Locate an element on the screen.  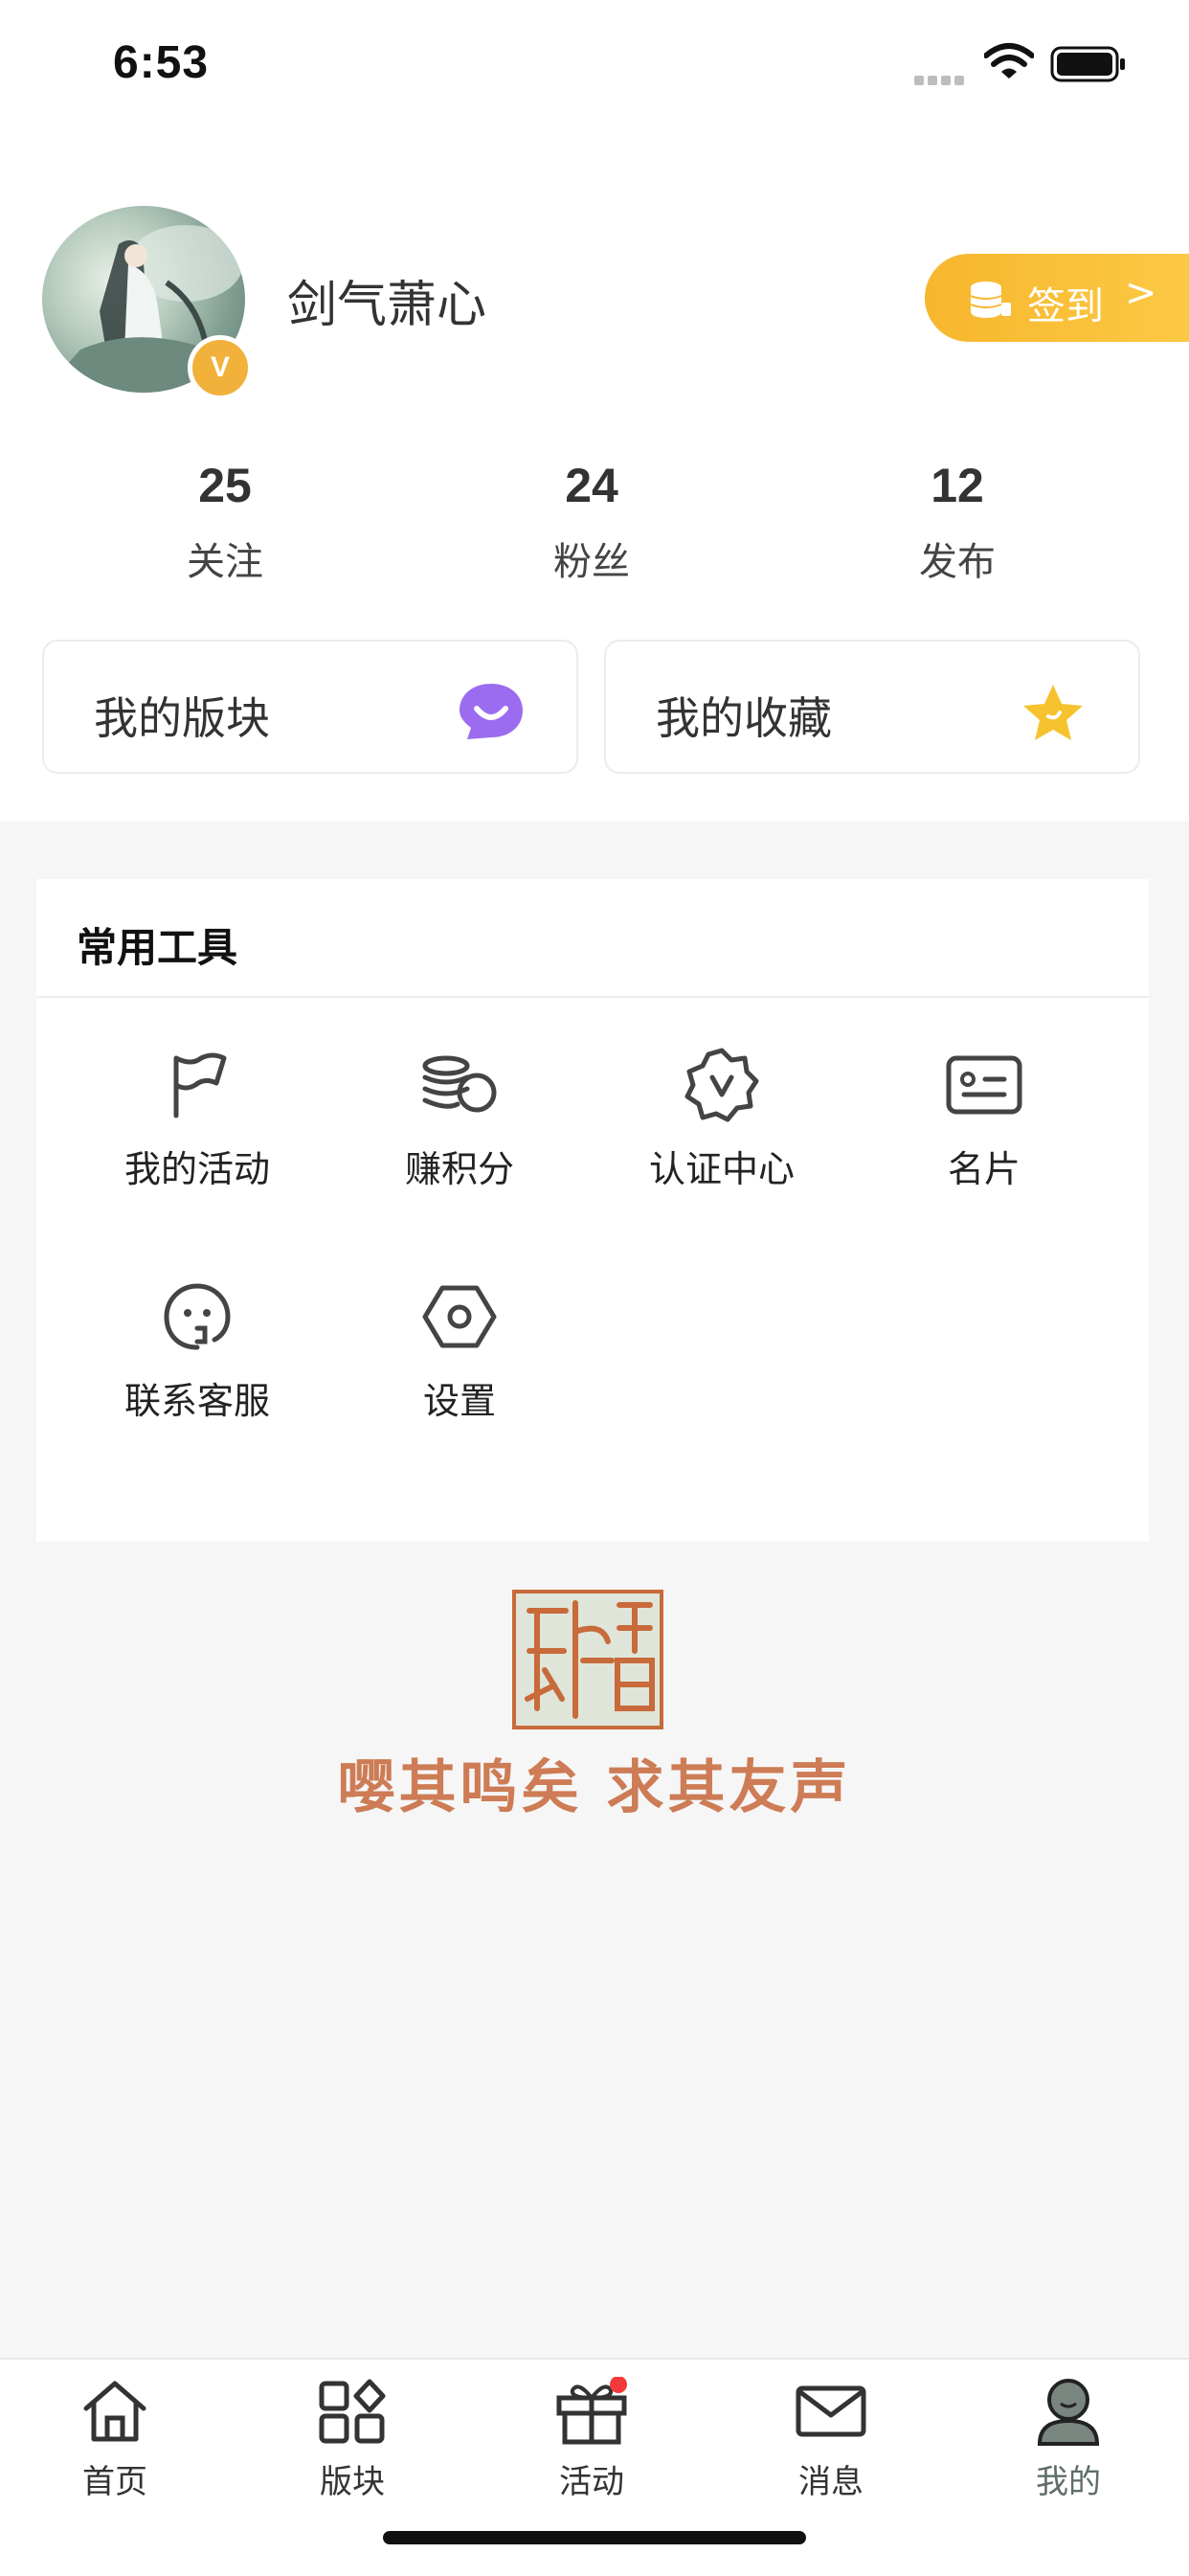
coins-icon is located at coordinates (459, 1085).